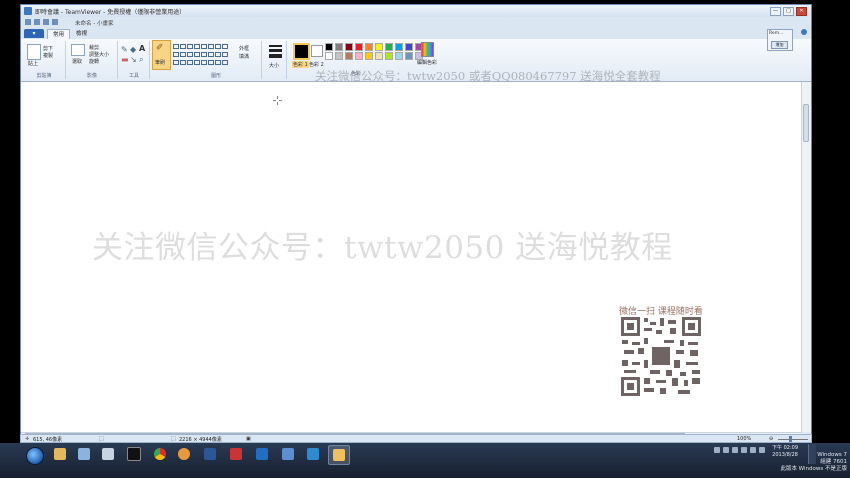 The width and height of the screenshot is (850, 478). I want to click on resize-button: 調整大小, so click(99, 54).